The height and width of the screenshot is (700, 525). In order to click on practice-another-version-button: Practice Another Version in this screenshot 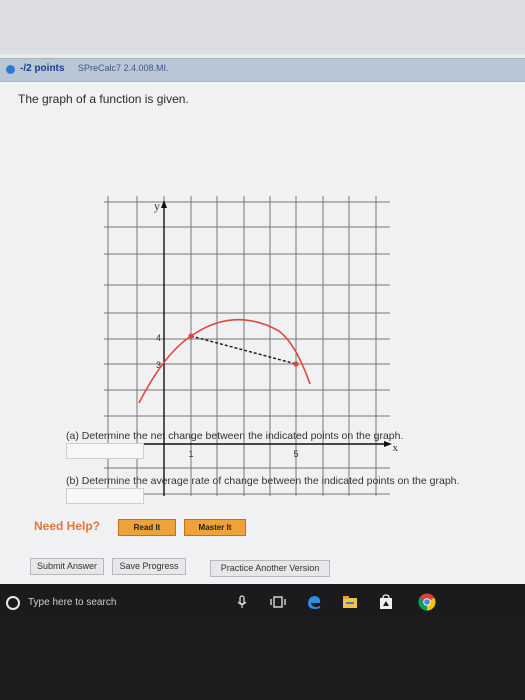, I will do `click(270, 568)`.